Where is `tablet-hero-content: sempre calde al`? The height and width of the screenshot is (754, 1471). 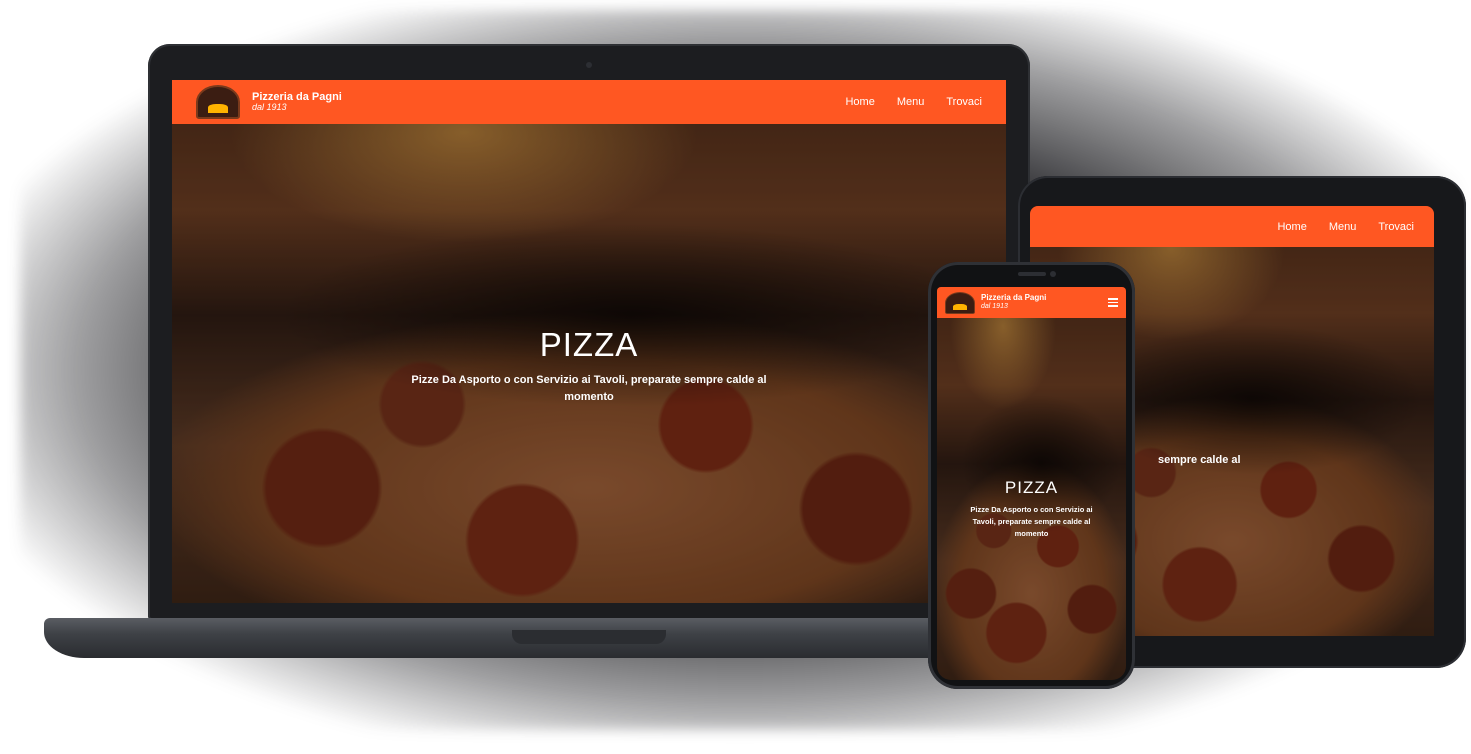
tablet-hero-content: sempre calde al is located at coordinates (1255, 460).